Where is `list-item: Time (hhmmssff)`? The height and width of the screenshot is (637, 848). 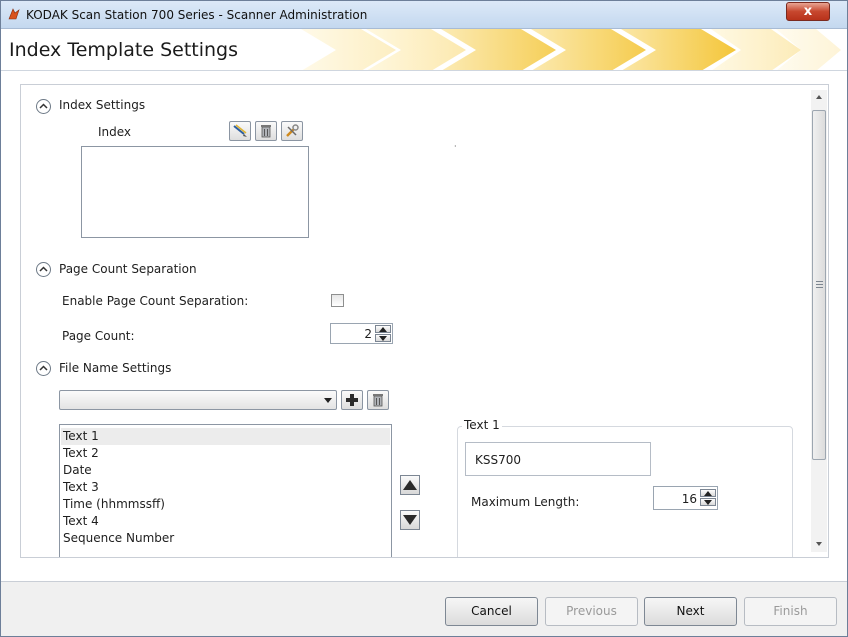 list-item: Time (hhmmssff) is located at coordinates (114, 504).